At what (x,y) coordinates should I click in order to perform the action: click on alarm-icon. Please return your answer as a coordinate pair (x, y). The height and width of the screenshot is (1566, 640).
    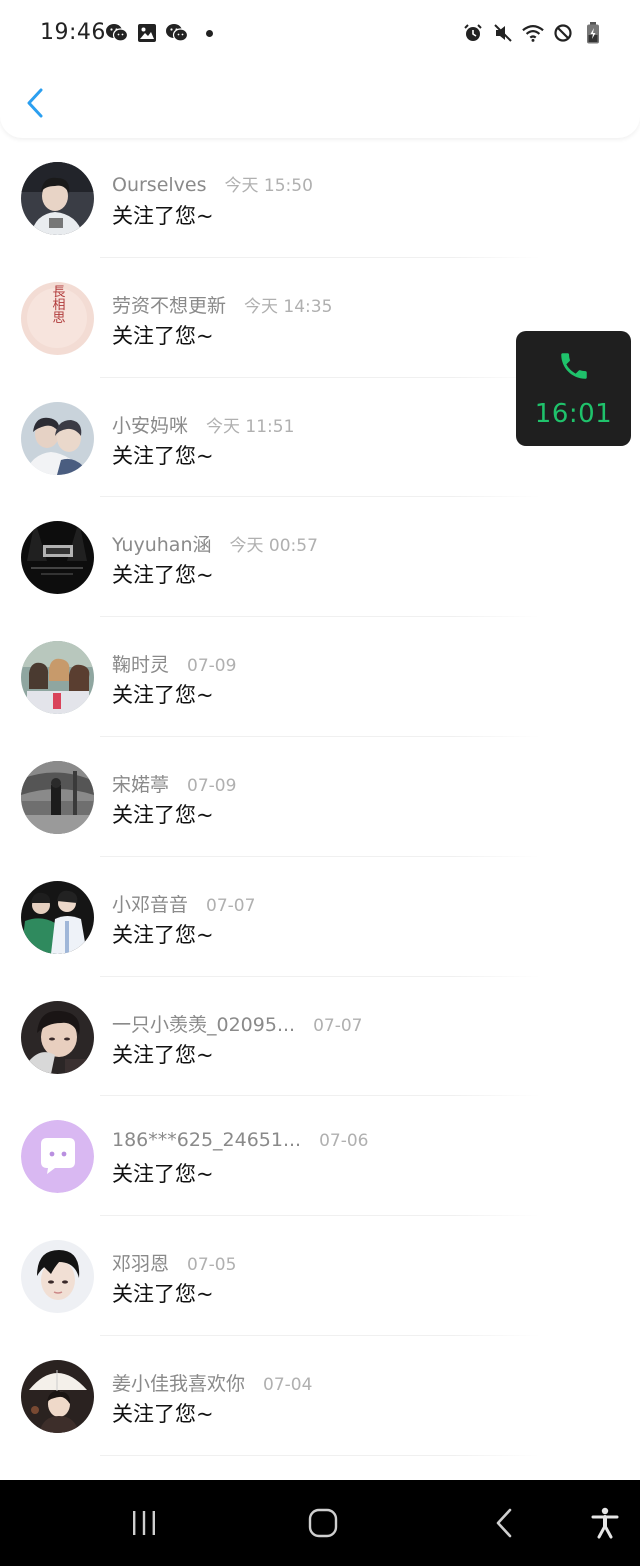
    Looking at the image, I should click on (473, 33).